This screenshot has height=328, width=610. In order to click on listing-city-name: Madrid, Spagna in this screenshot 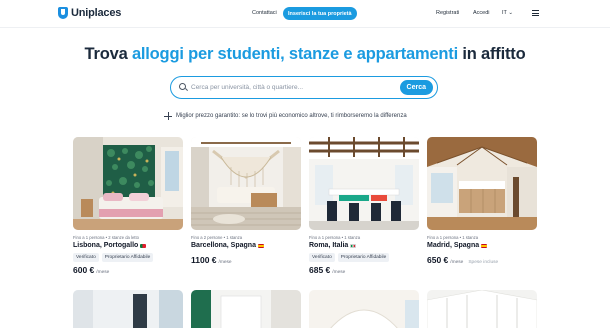, I will do `click(453, 245)`.